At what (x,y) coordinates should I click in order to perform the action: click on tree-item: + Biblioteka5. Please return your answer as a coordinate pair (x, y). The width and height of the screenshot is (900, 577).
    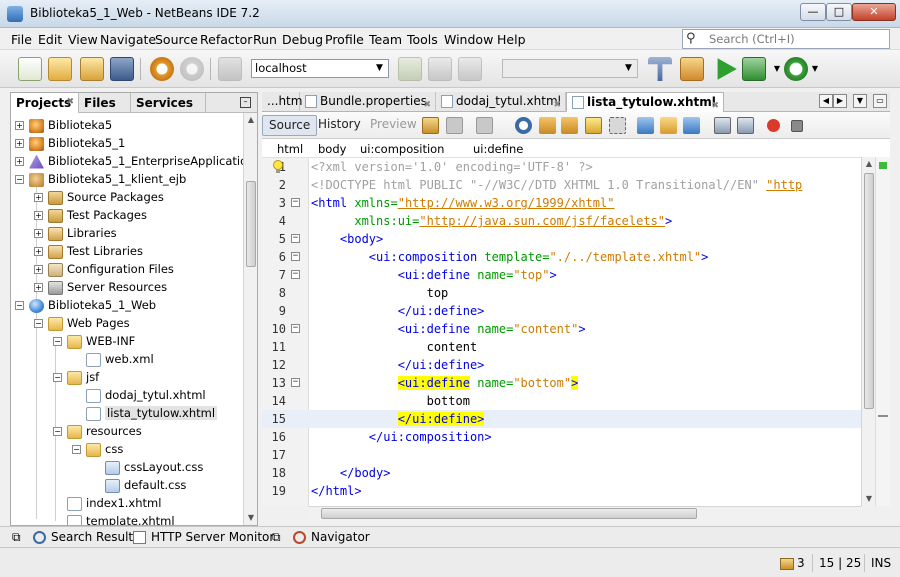
    Looking at the image, I should click on (63, 125).